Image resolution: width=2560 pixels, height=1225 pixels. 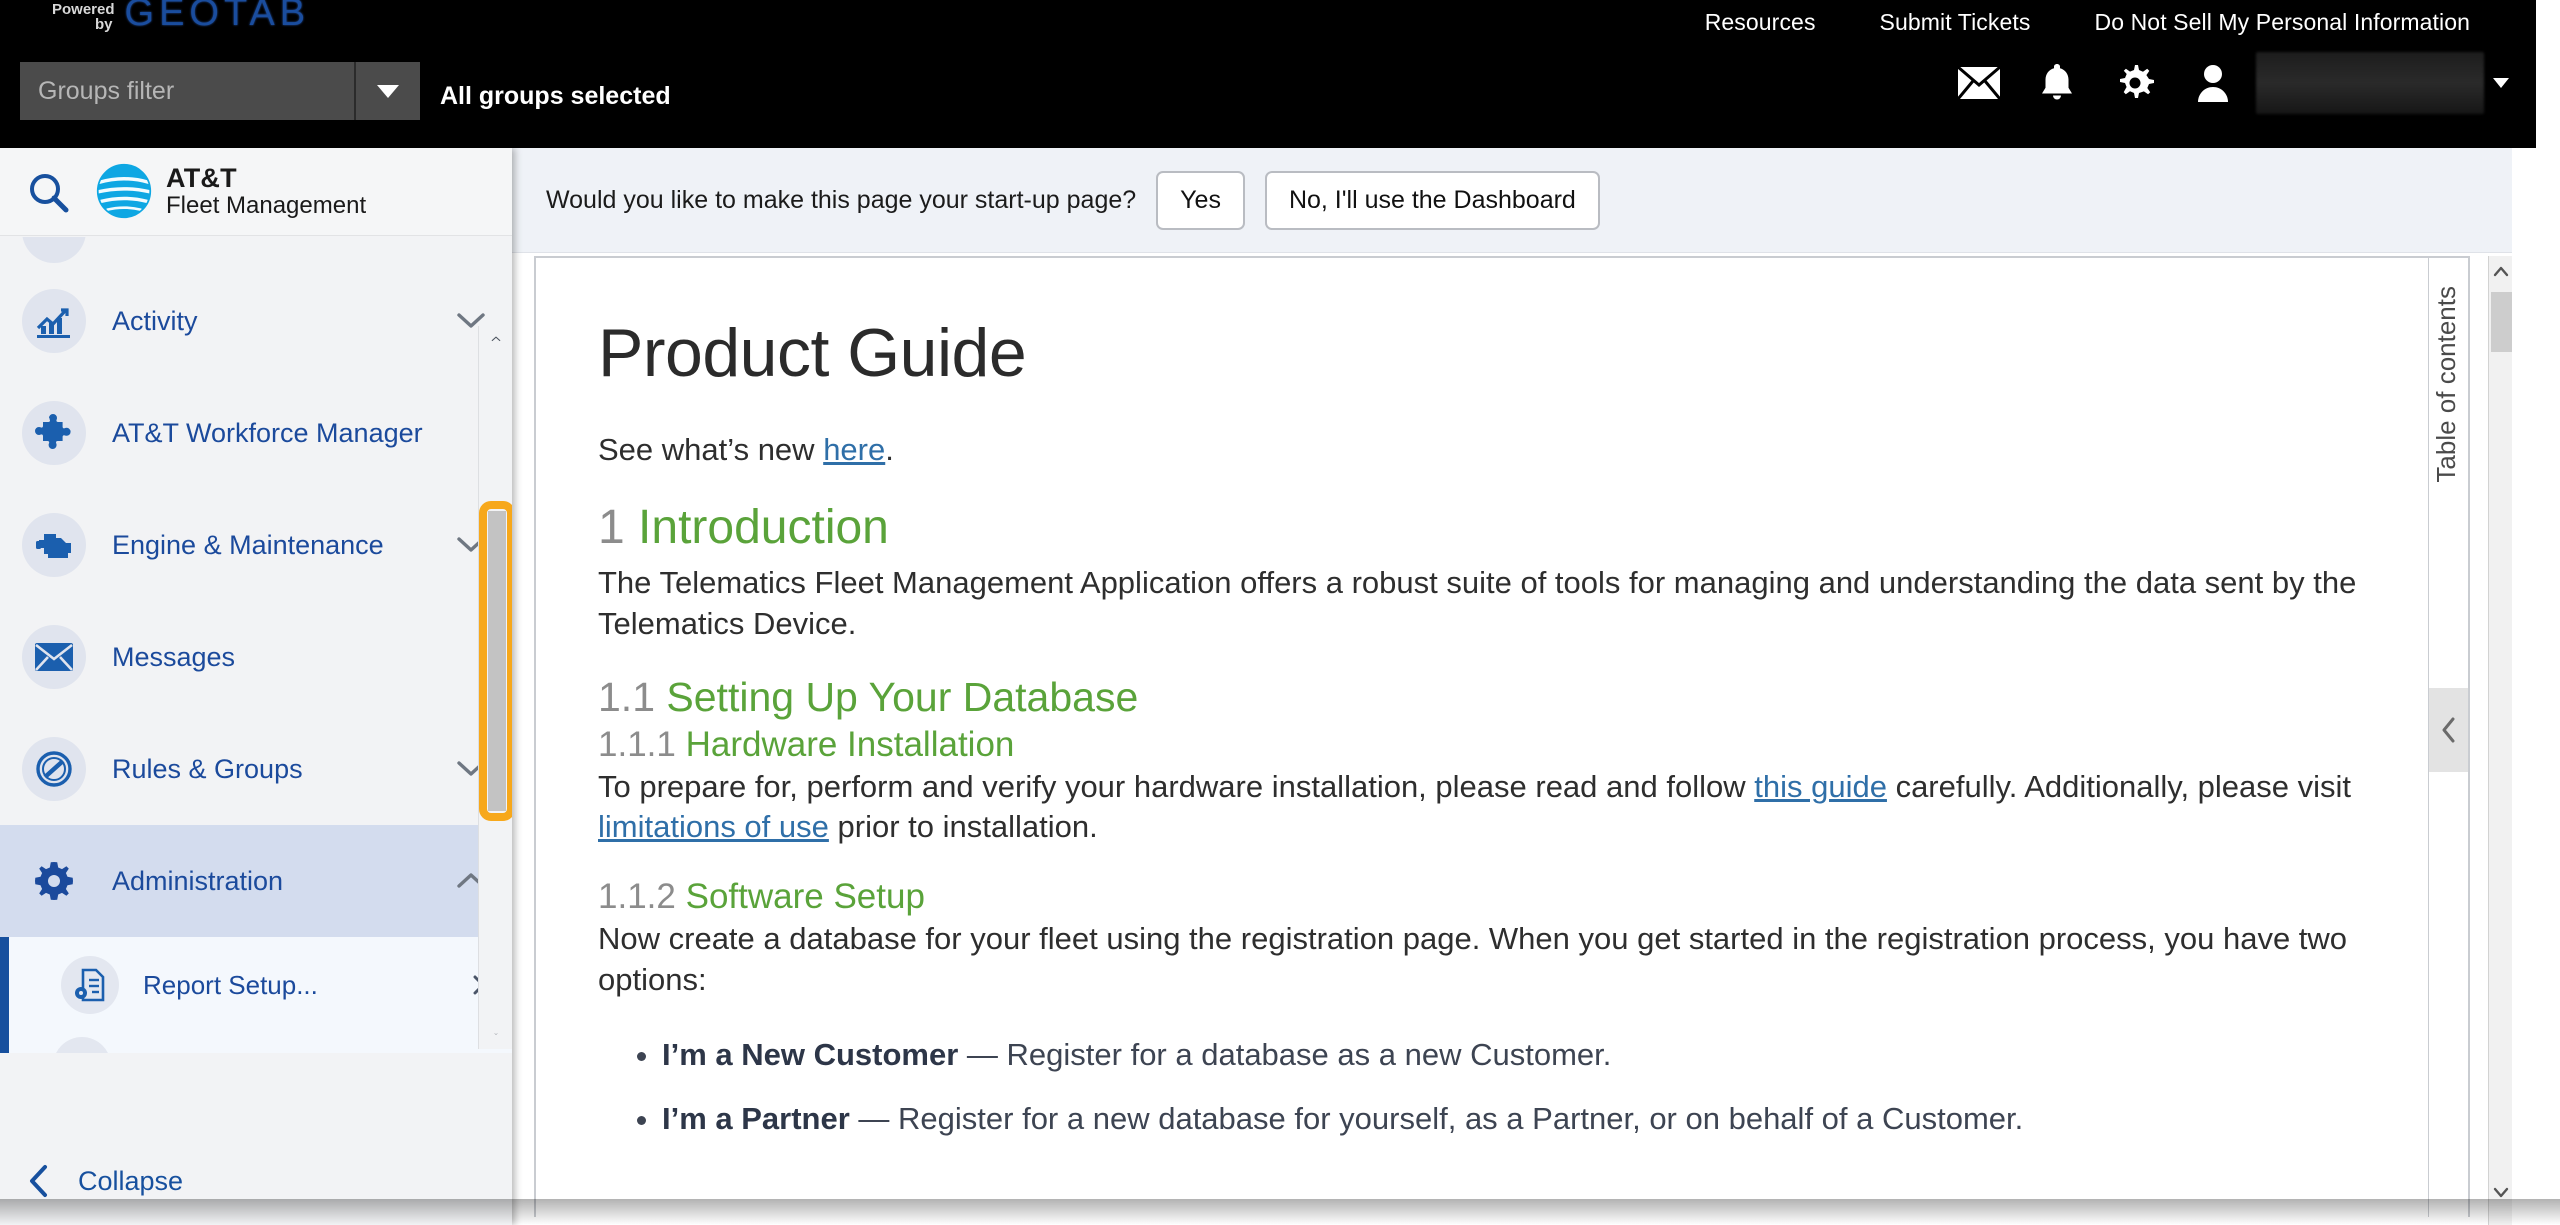 What do you see at coordinates (2446, 384) in the screenshot?
I see `table-of-contents-label: Table of contents` at bounding box center [2446, 384].